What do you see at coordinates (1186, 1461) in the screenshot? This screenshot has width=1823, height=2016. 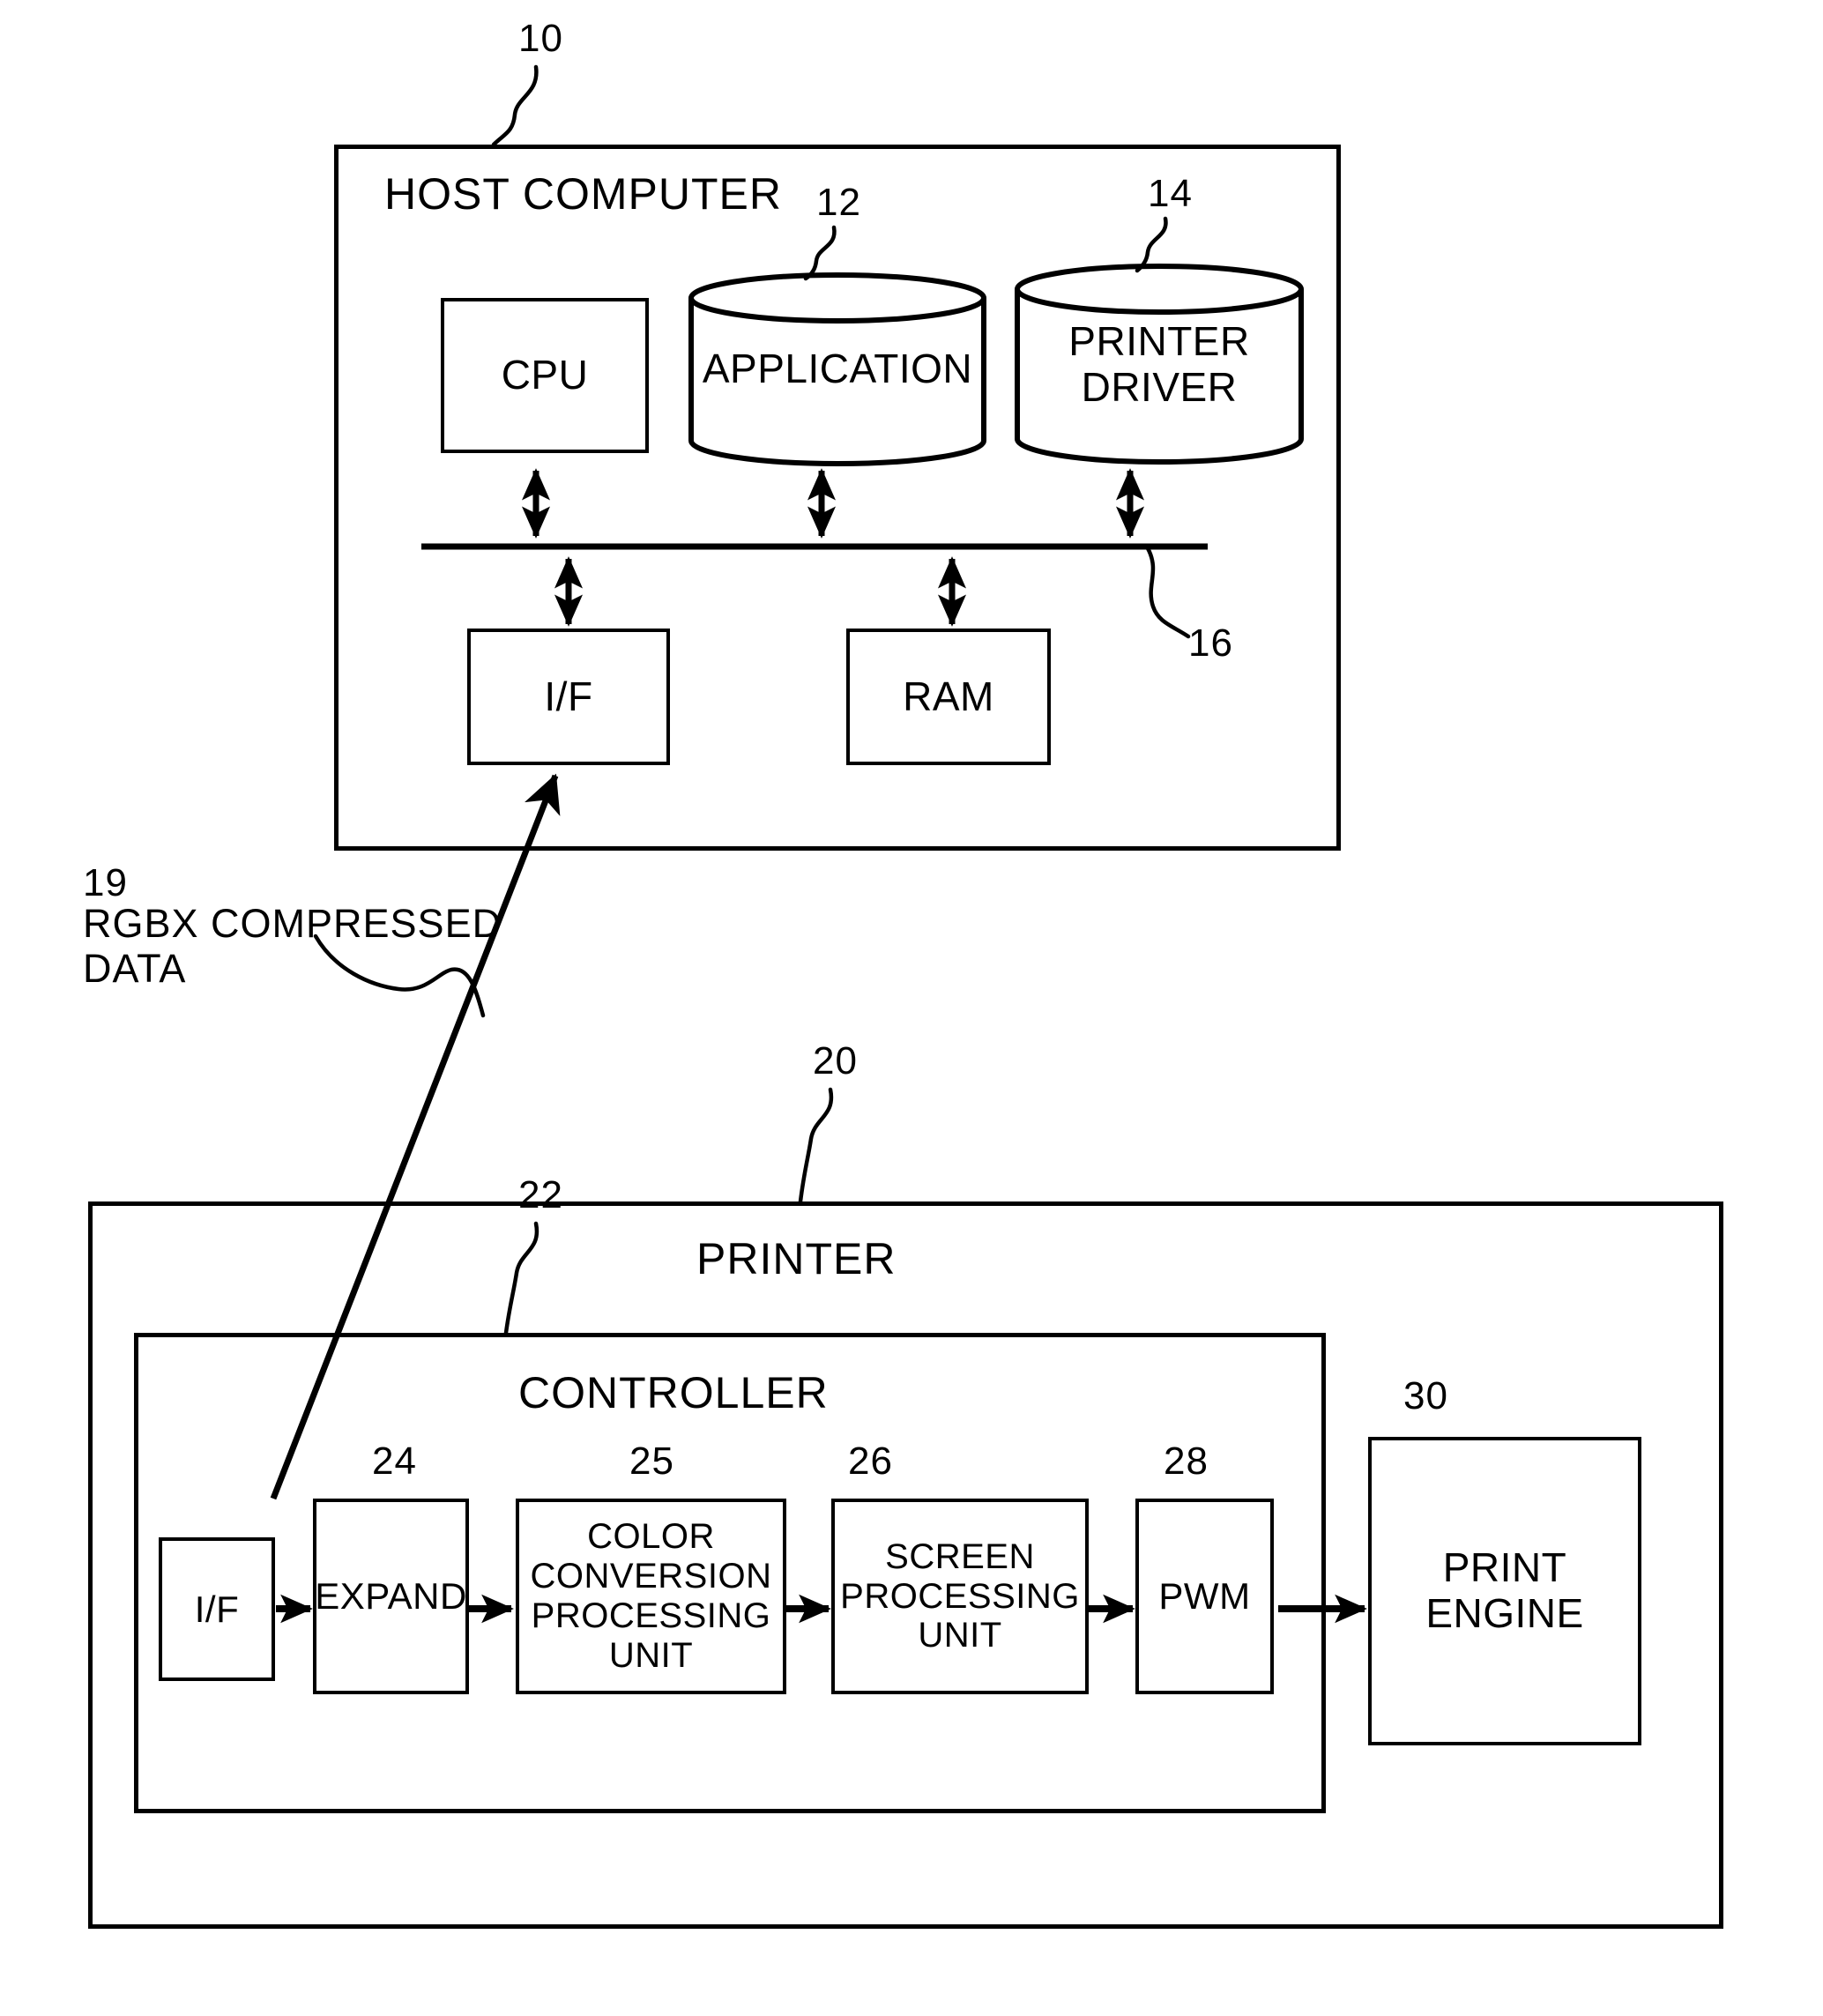 I see `ref-28: 28` at bounding box center [1186, 1461].